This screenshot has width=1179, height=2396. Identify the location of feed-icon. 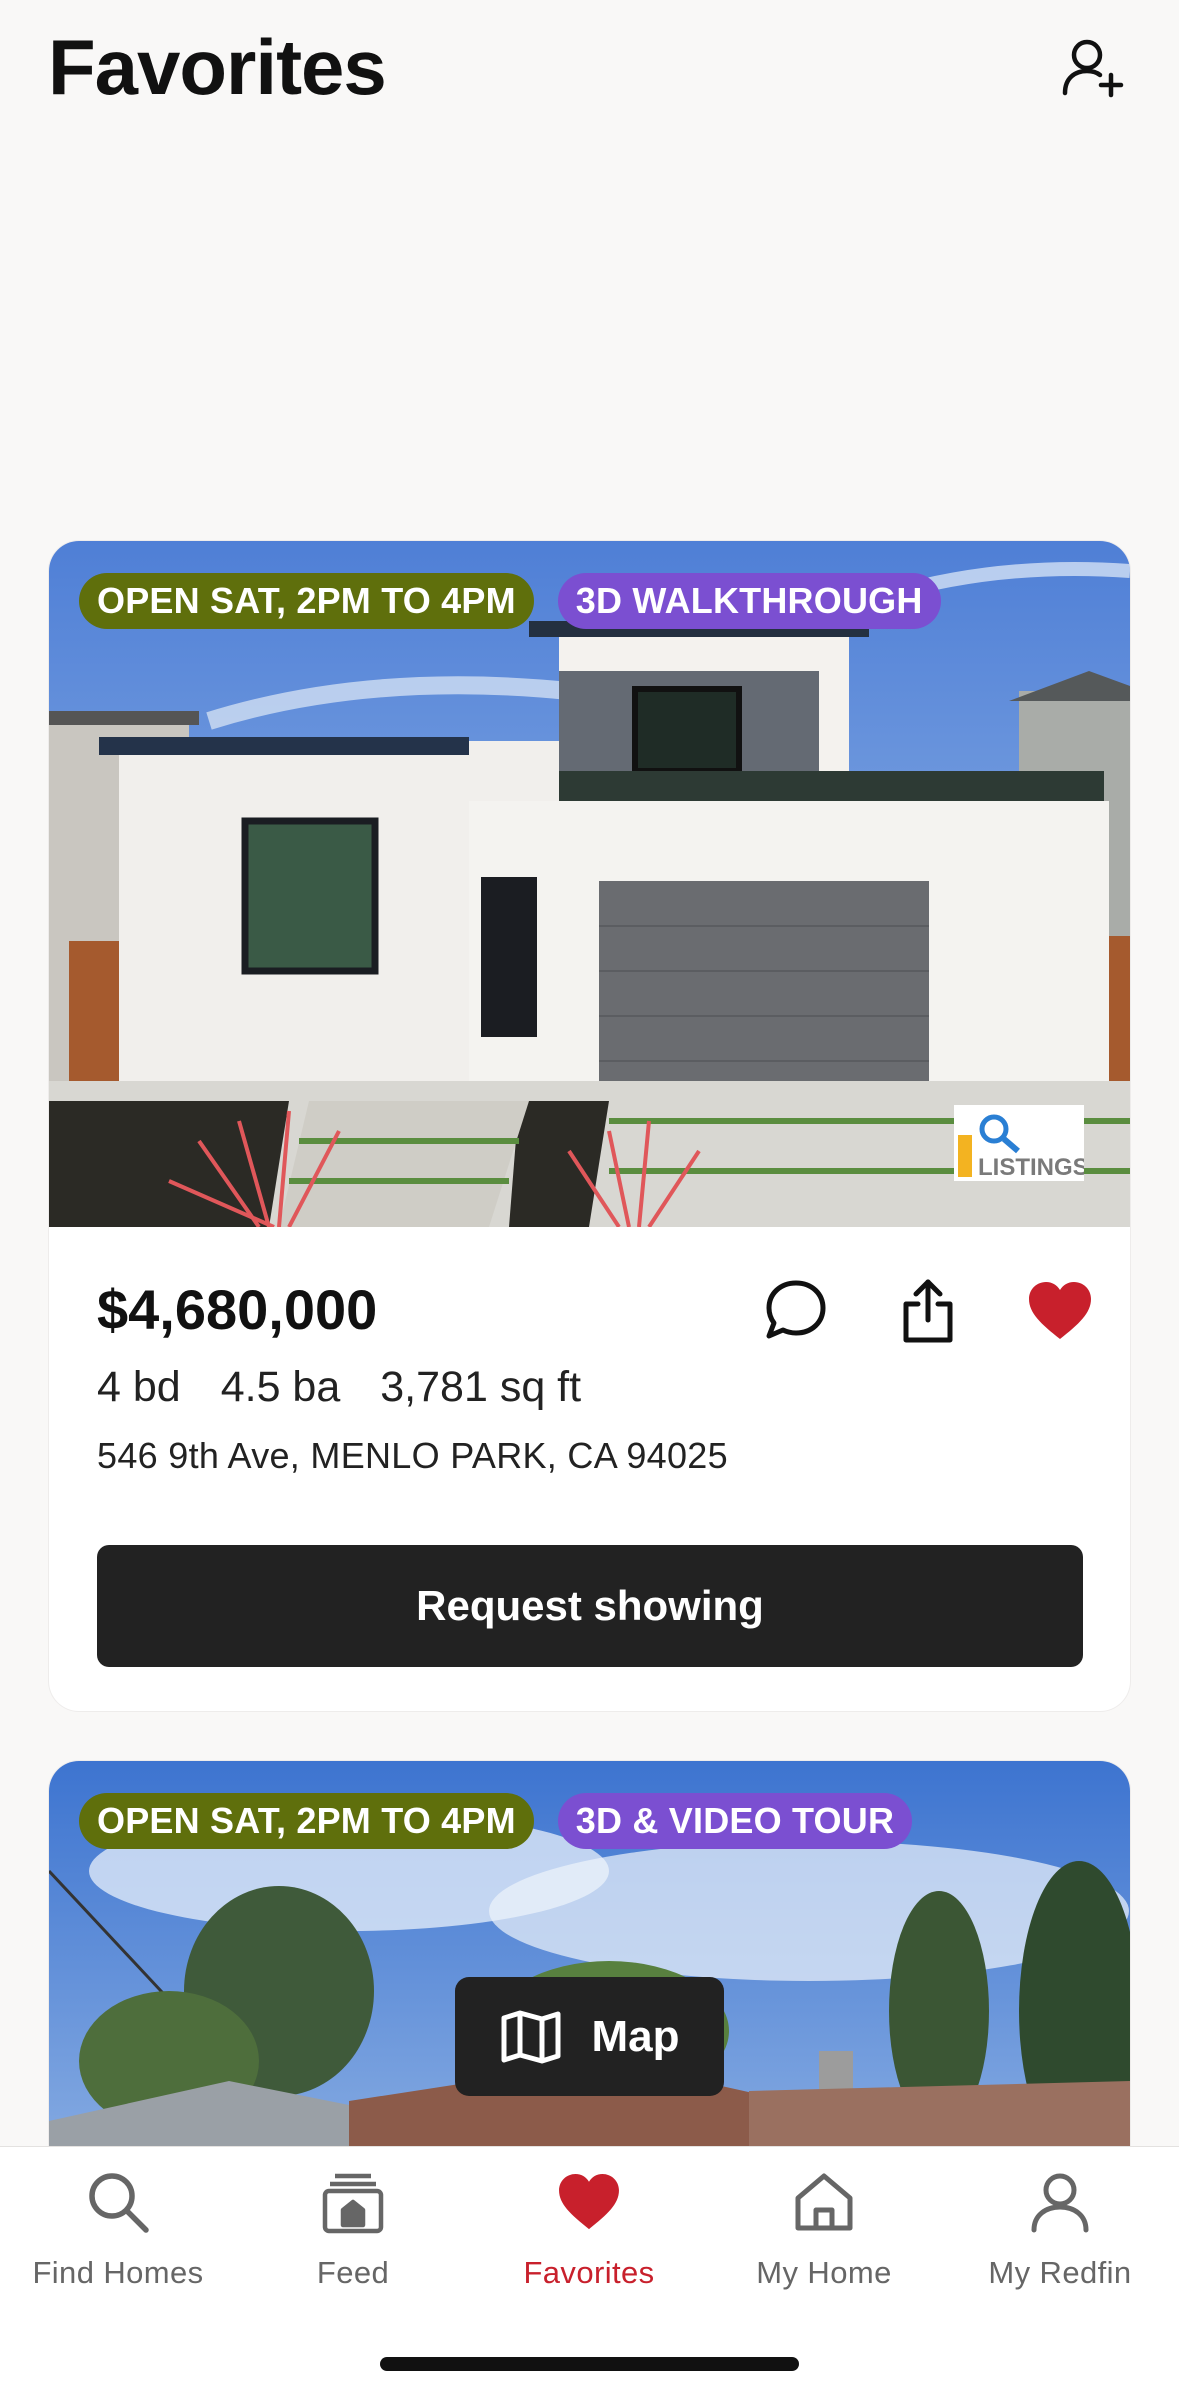
(353, 2203).